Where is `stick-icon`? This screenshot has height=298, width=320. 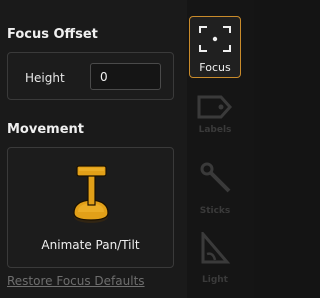 stick-icon is located at coordinates (215, 177).